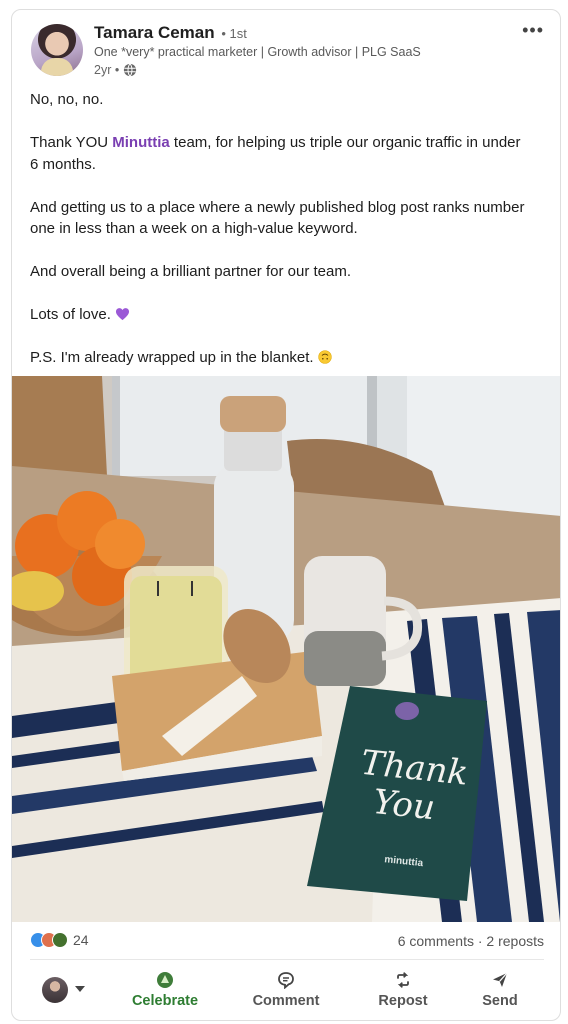 The width and height of the screenshot is (568, 1024). I want to click on repost-icon, so click(403, 980).